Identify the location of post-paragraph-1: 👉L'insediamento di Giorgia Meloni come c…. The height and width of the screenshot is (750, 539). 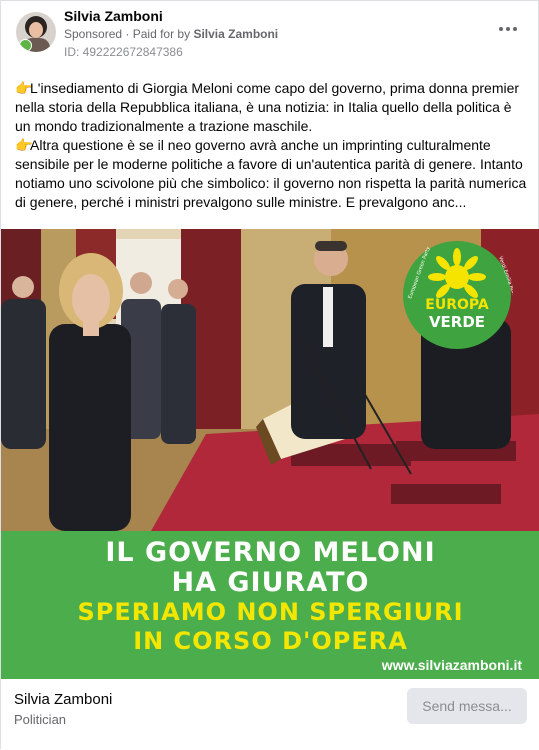
(272, 107).